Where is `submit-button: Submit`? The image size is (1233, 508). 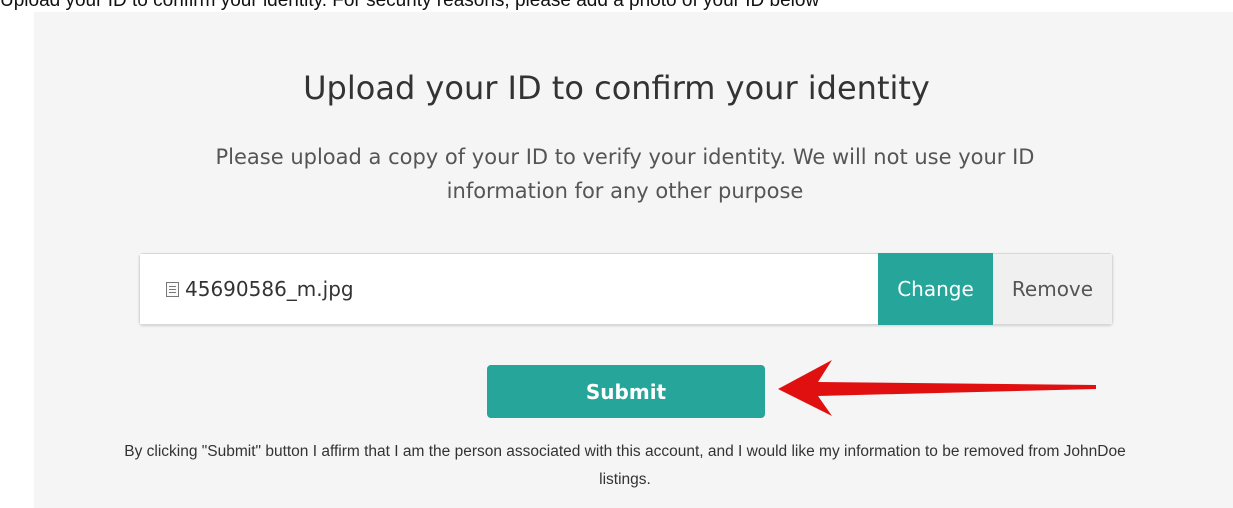
submit-button: Submit is located at coordinates (626, 391).